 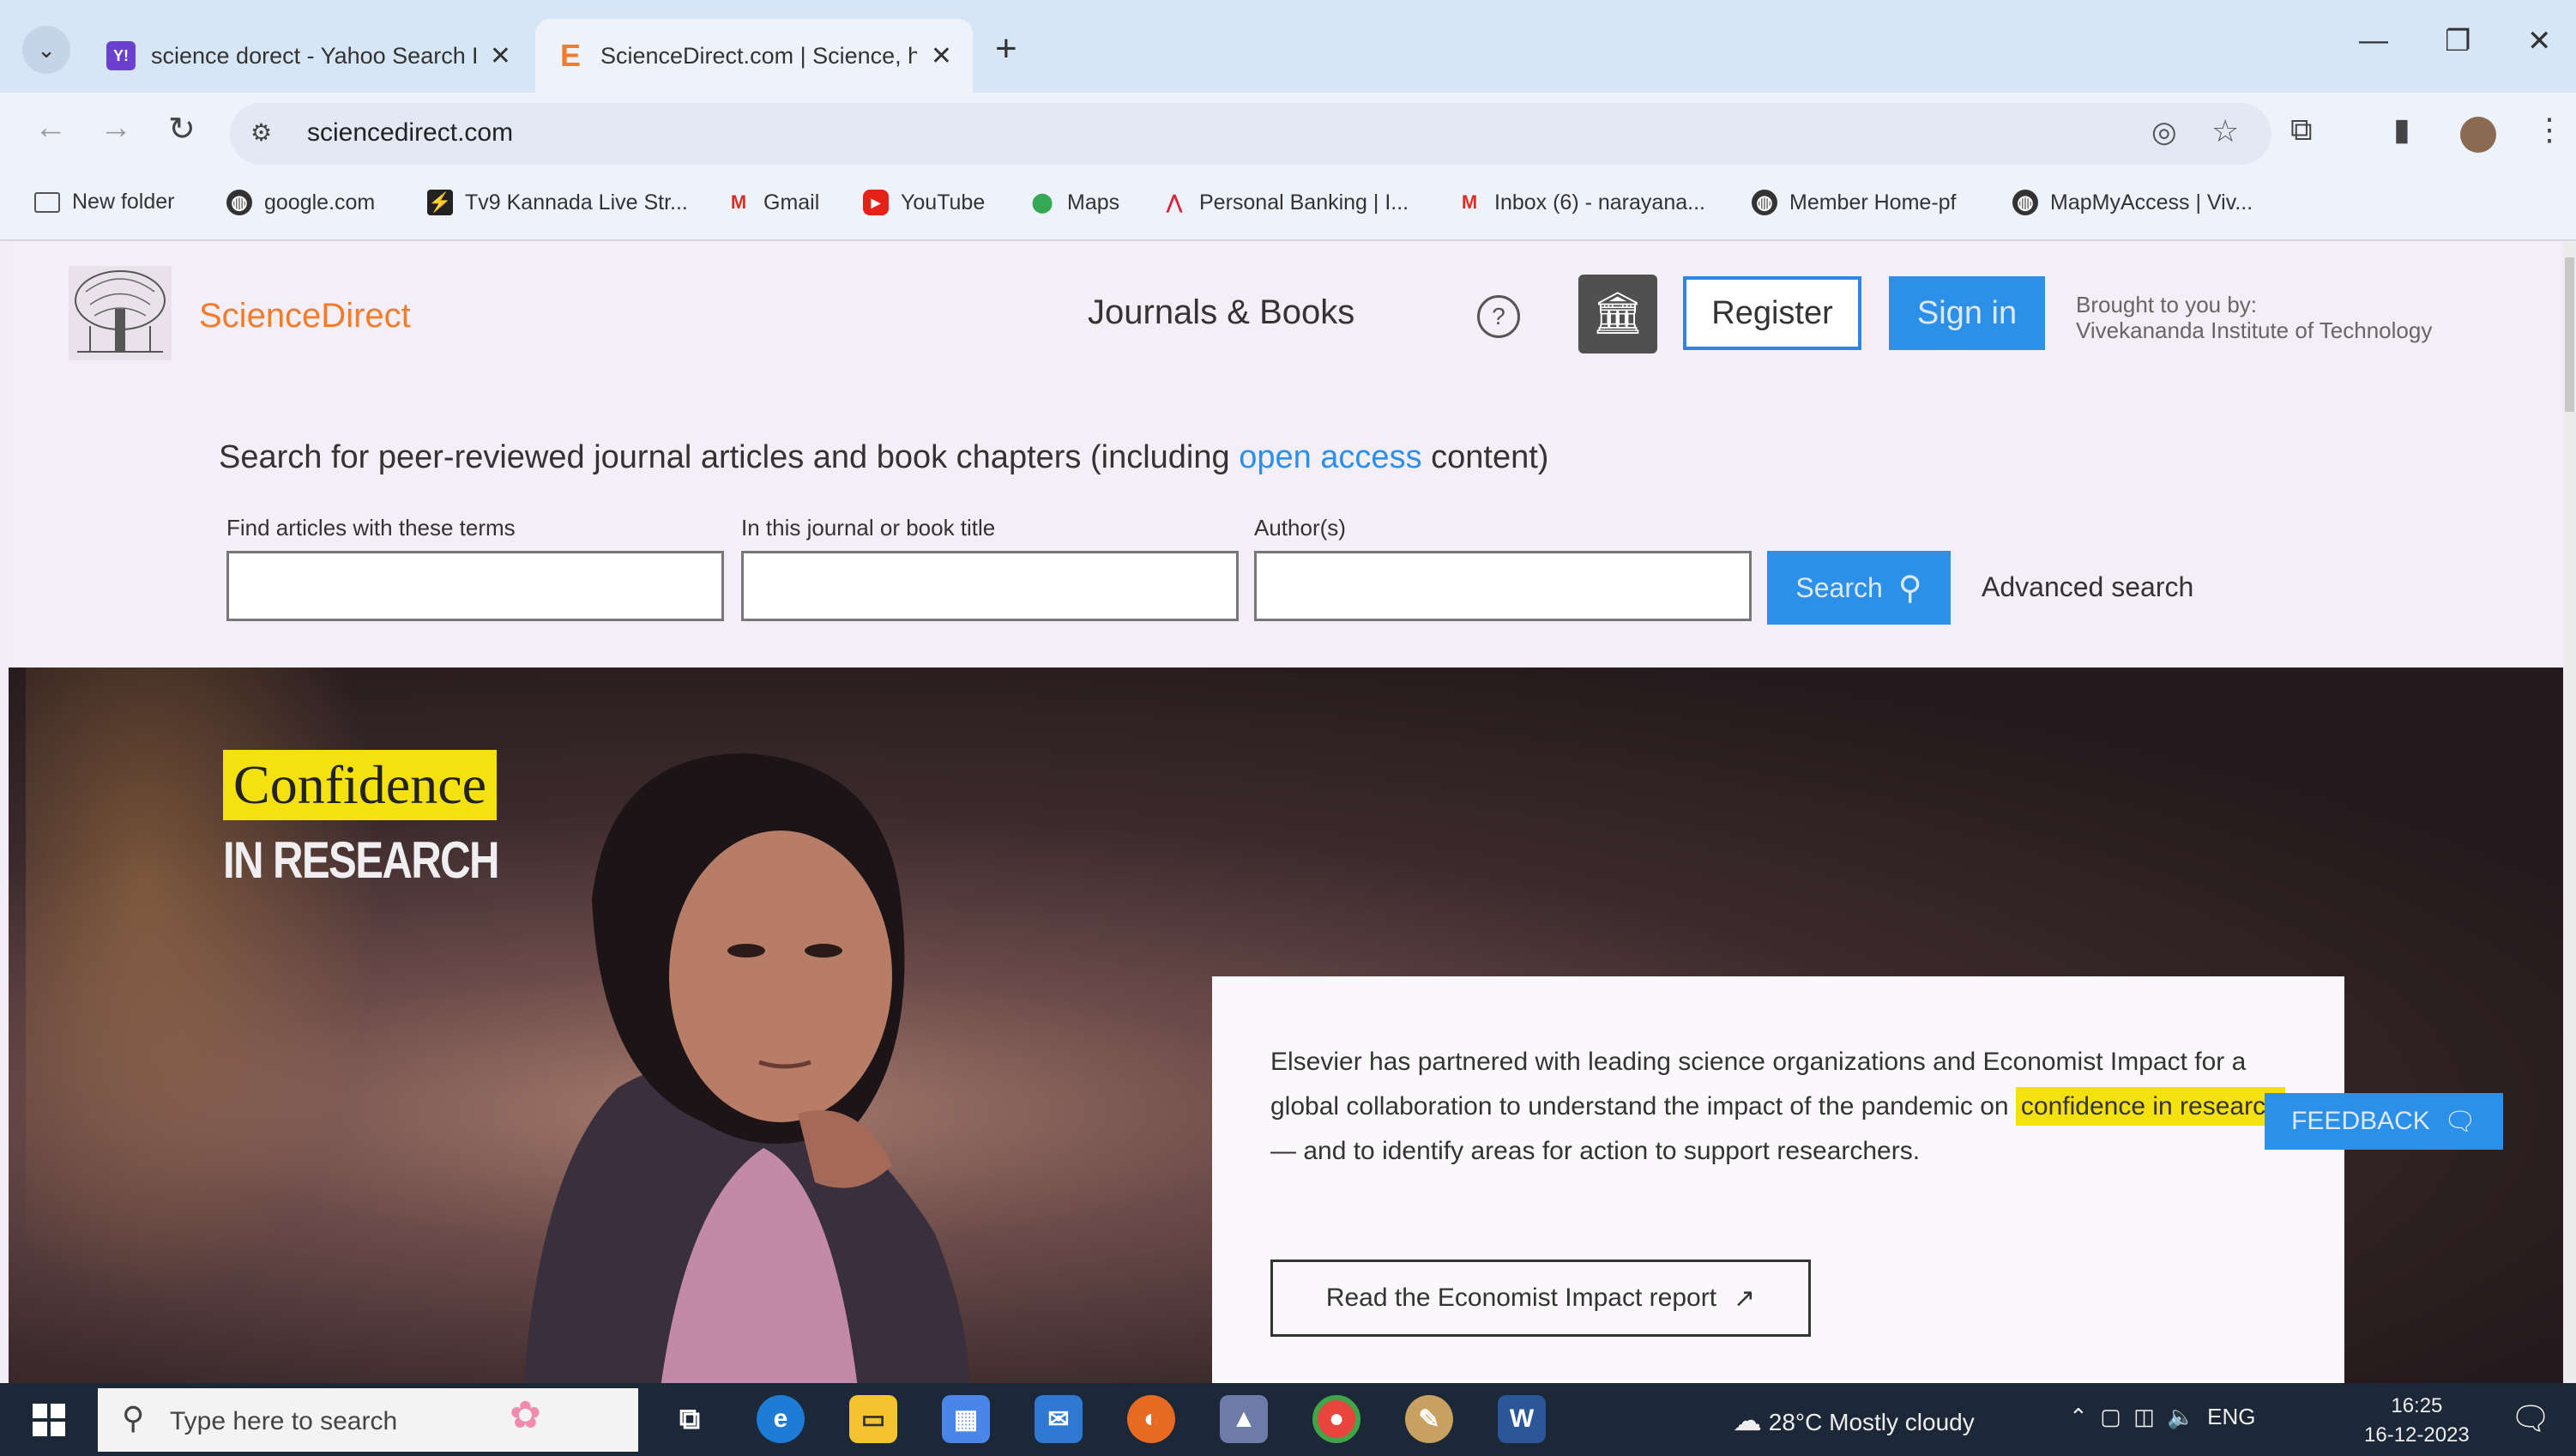 What do you see at coordinates (2417, 1406) in the screenshot?
I see `clock-time: 16:25` at bounding box center [2417, 1406].